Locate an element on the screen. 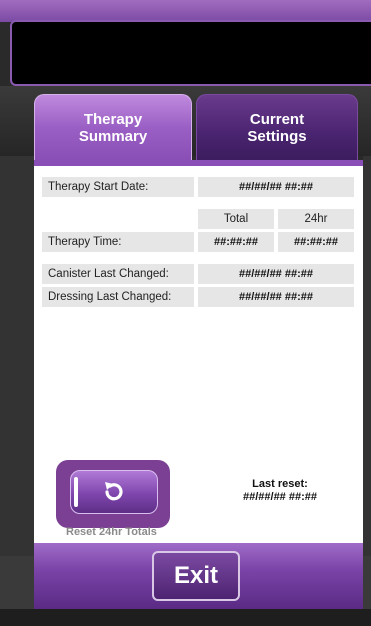 This screenshot has height=626, width=371. dressing-last-changed-value: ##/##/## ##:## is located at coordinates (276, 297).